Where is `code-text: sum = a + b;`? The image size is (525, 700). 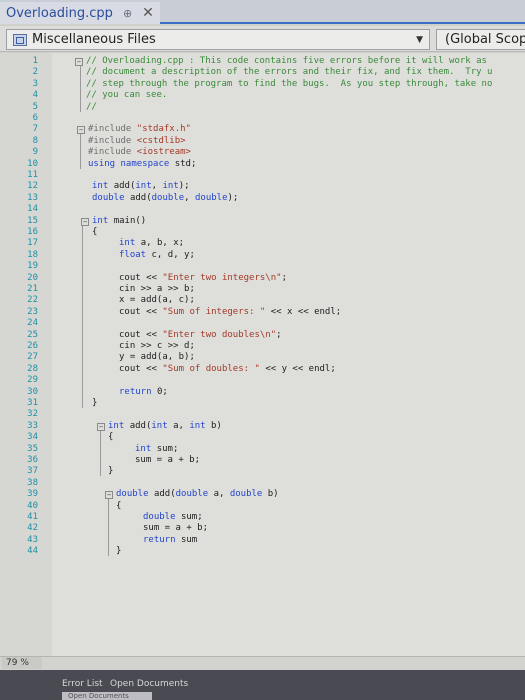
code-text: sum = a + b; is located at coordinates (167, 460).